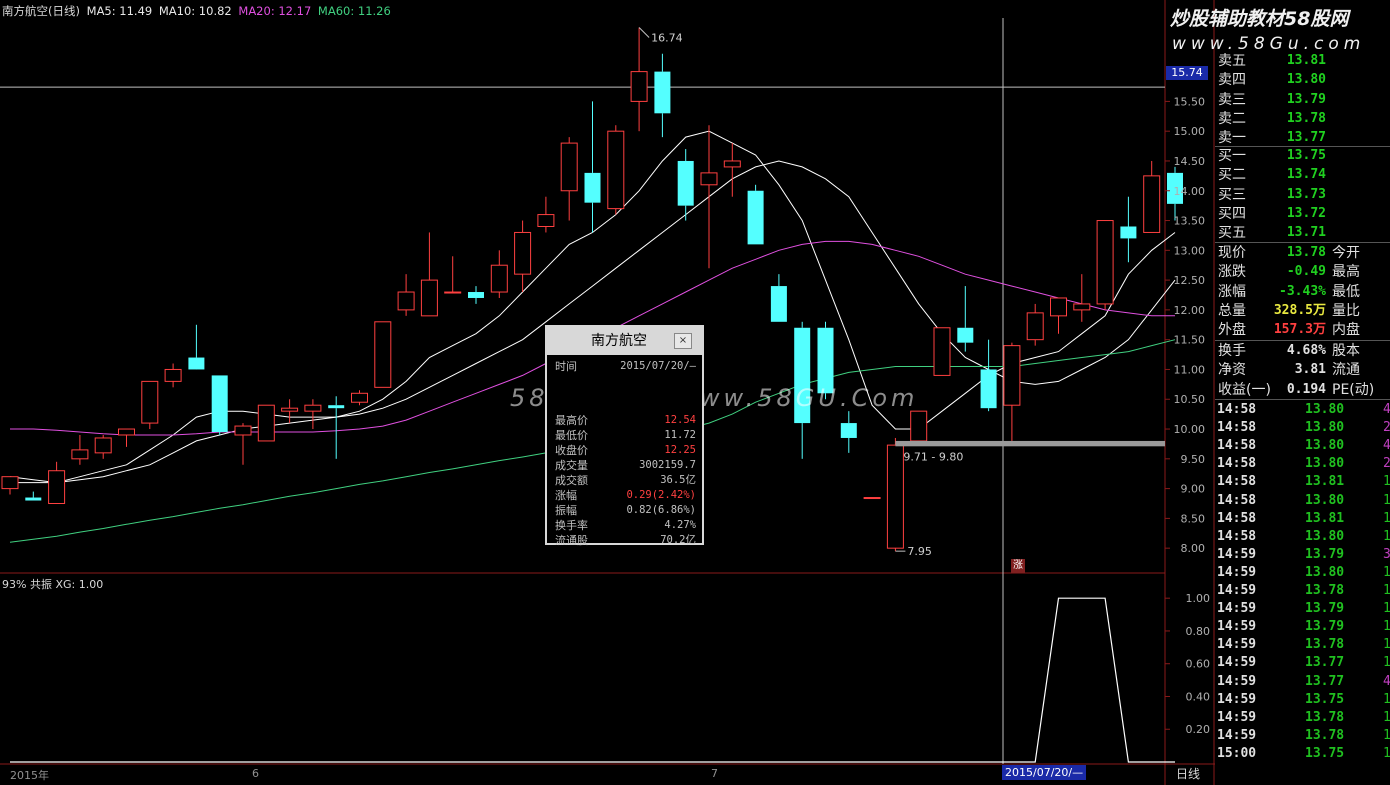 The width and height of the screenshot is (1390, 785). What do you see at coordinates (1044, 772) in the screenshot?
I see `cursor-date-label: 2015/07/20/—` at bounding box center [1044, 772].